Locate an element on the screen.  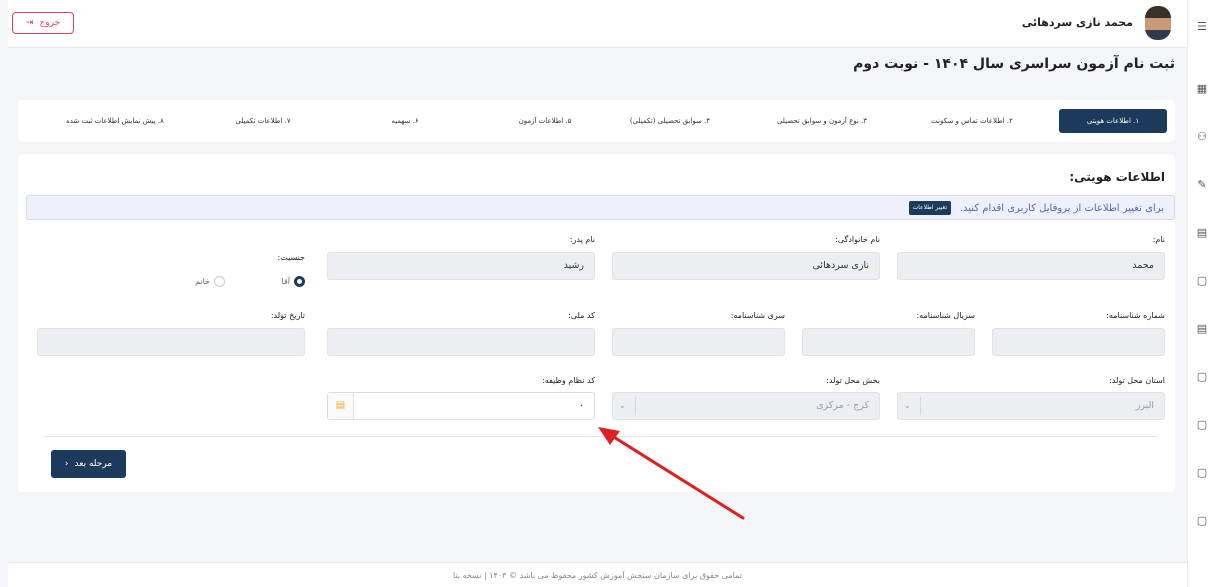
military-code-field: ۰ ▤ is located at coordinates (461, 406).